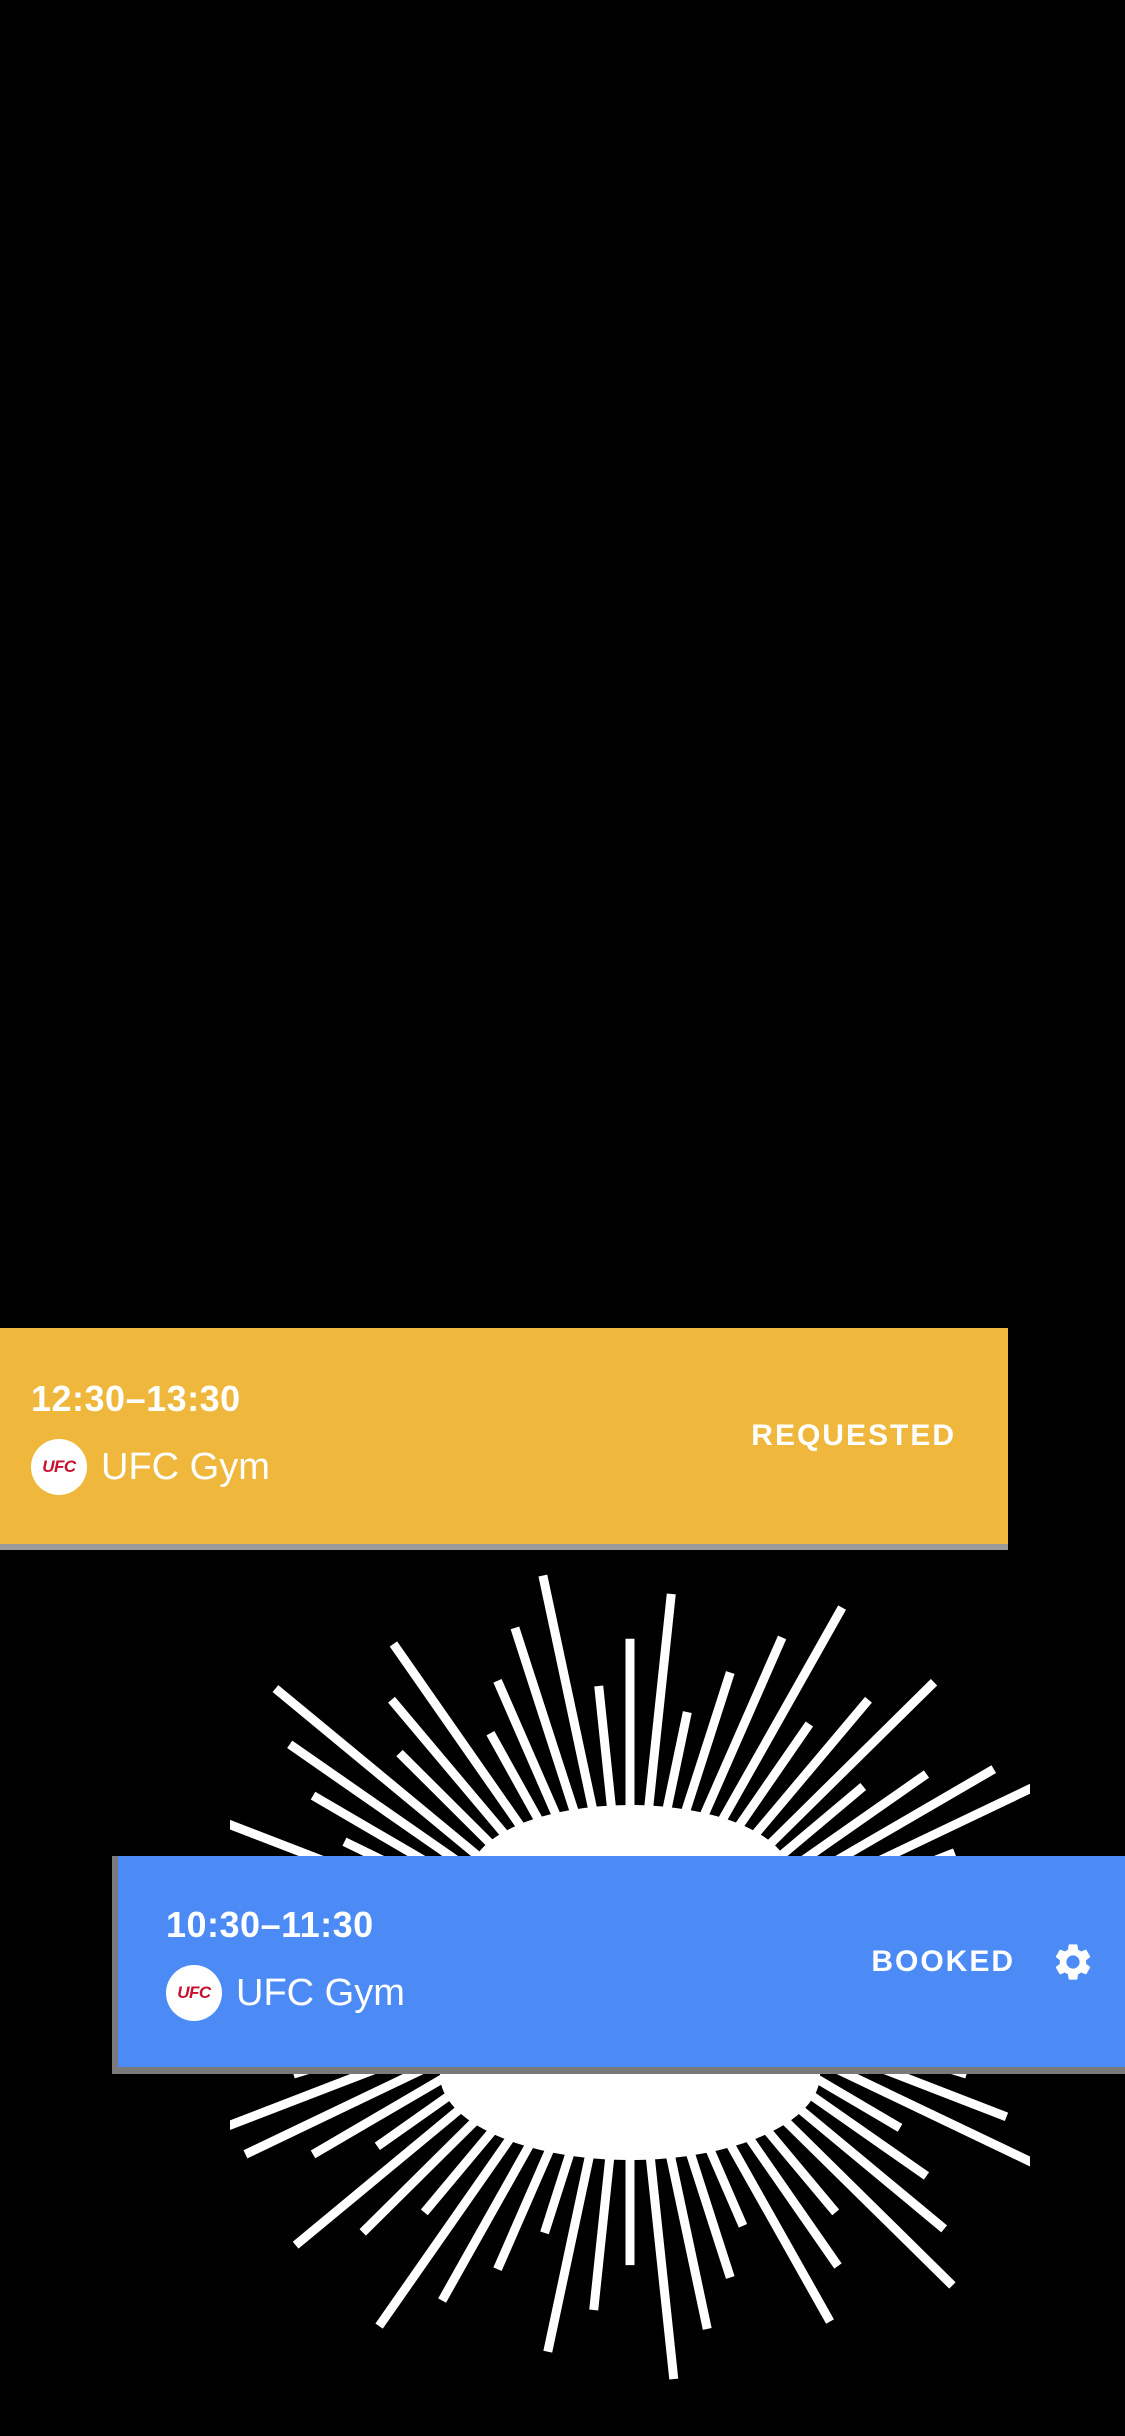  I want to click on booking-status-area: REQUESTED, so click(853, 1436).